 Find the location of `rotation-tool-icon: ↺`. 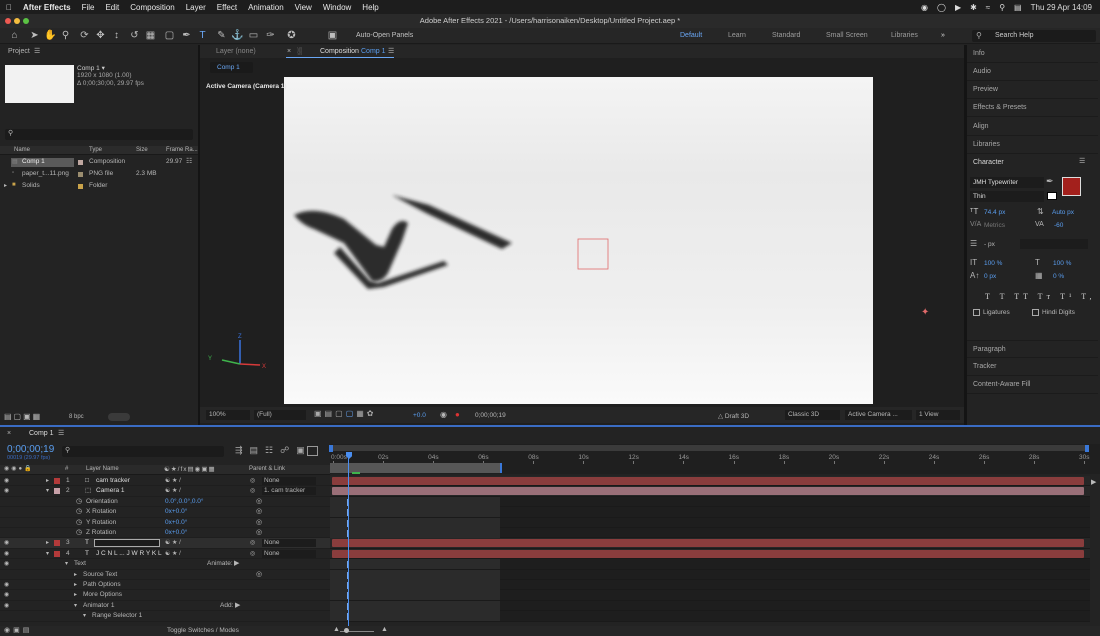

rotation-tool-icon: ↺ is located at coordinates (134, 35).